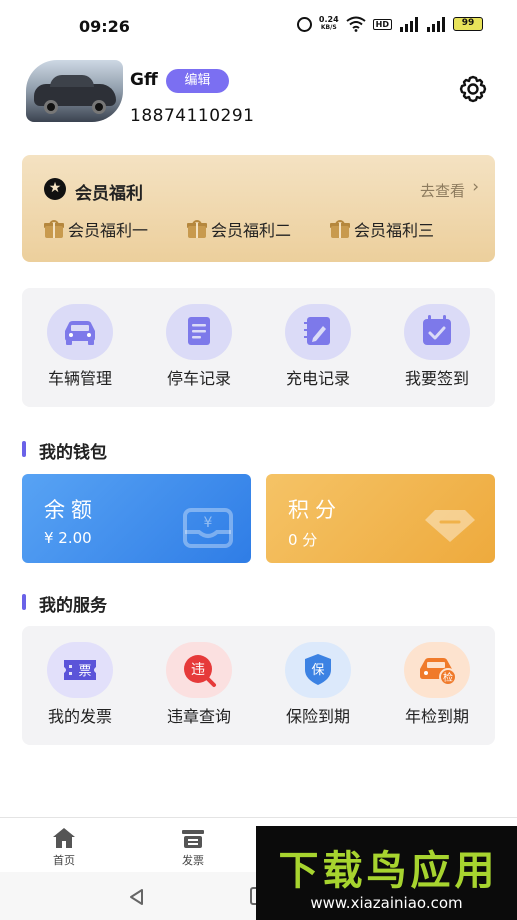 Image resolution: width=517 pixels, height=920 pixels. What do you see at coordinates (438, 672) in the screenshot?
I see `annual-inspection-icon: 检` at bounding box center [438, 672].